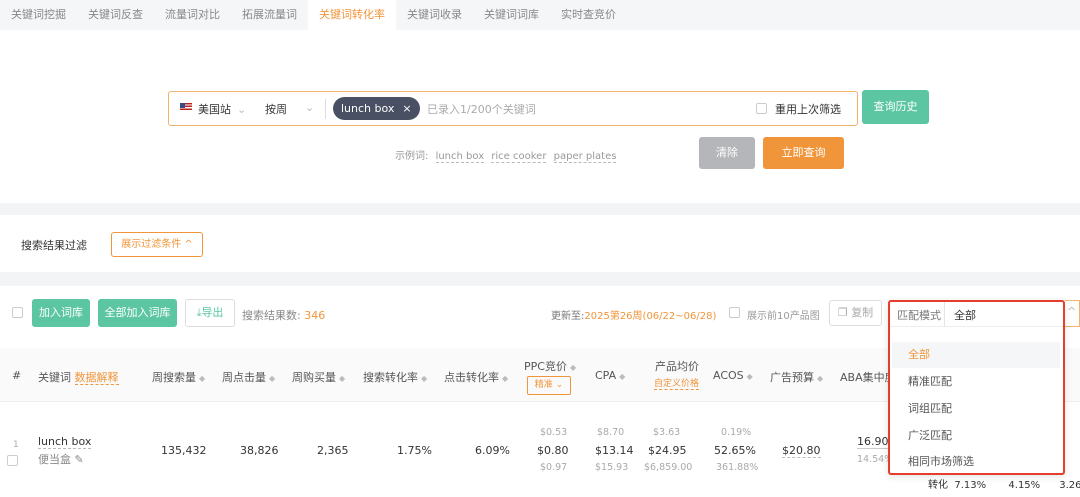 The image size is (1080, 497). I want to click on col-avg-price: 产品均价, so click(677, 366).